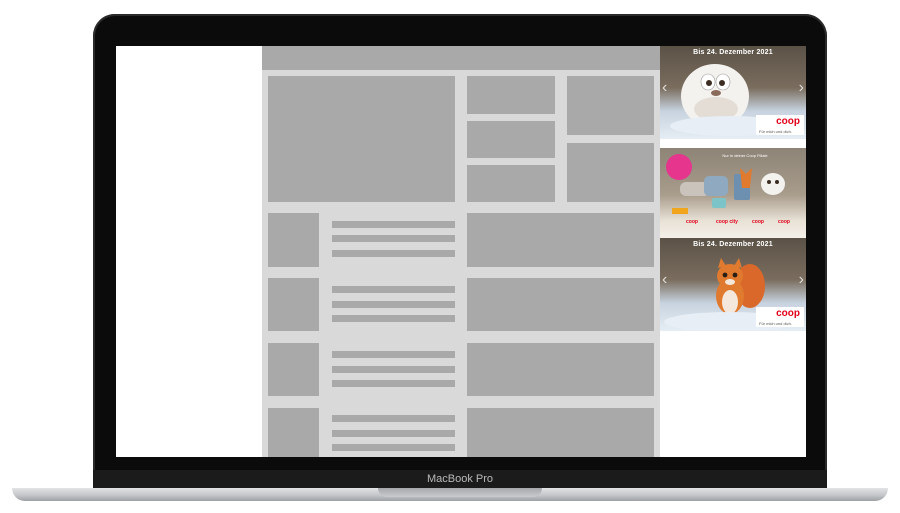 This screenshot has height=513, width=900. Describe the element at coordinates (692, 222) in the screenshot. I see `brand-coop-1: coop` at that location.